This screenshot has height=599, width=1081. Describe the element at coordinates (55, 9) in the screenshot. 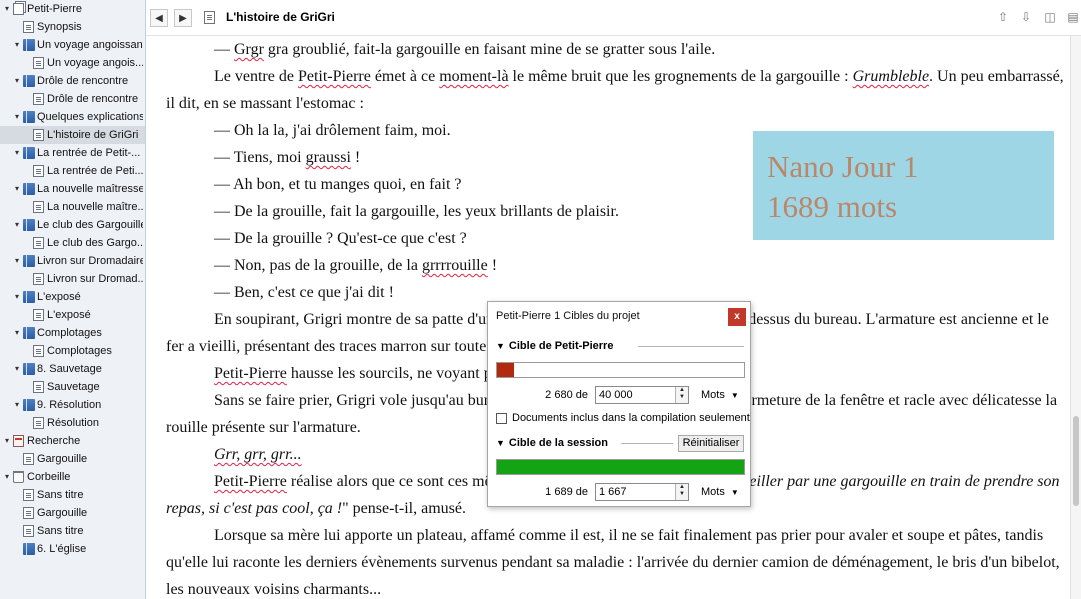

I see `binder-item-label: Petit-Pierre` at that location.